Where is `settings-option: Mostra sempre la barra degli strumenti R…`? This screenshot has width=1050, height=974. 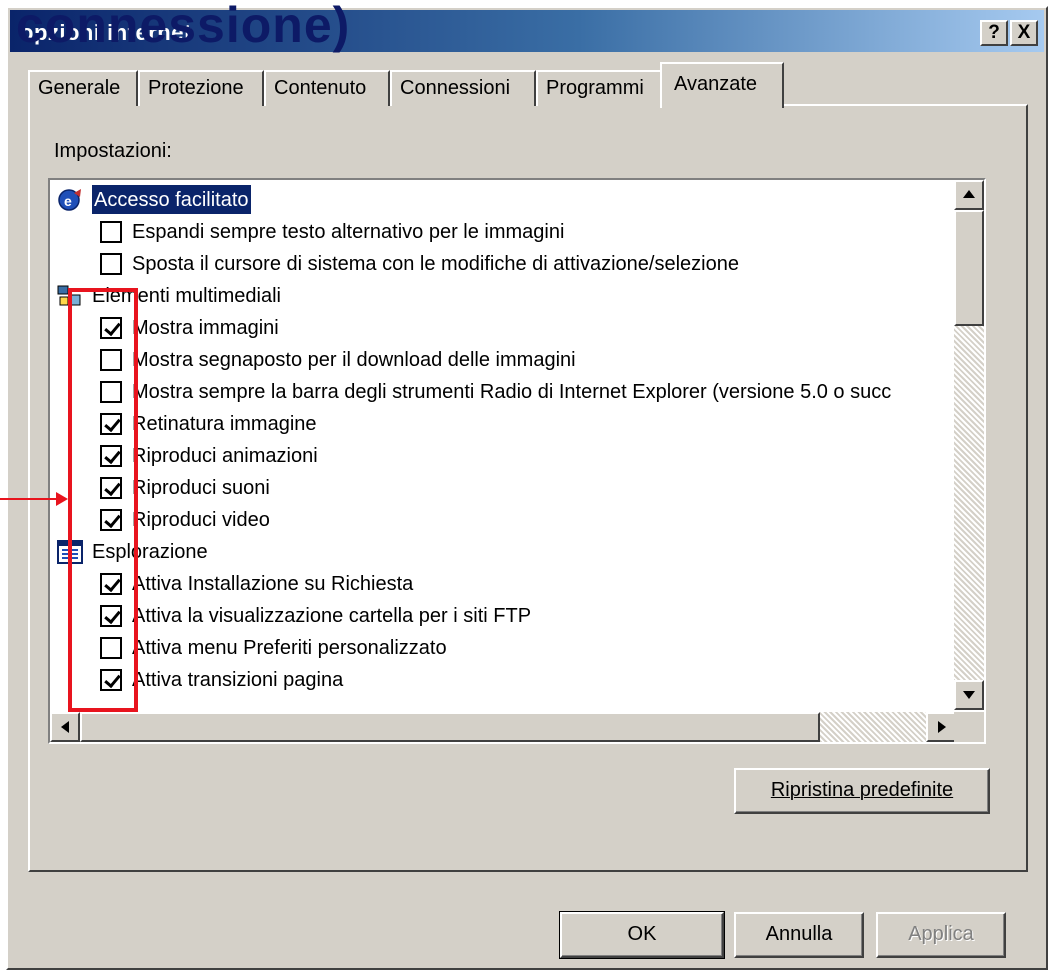 settings-option: Mostra sempre la barra degli strumenti R… is located at coordinates (528, 391).